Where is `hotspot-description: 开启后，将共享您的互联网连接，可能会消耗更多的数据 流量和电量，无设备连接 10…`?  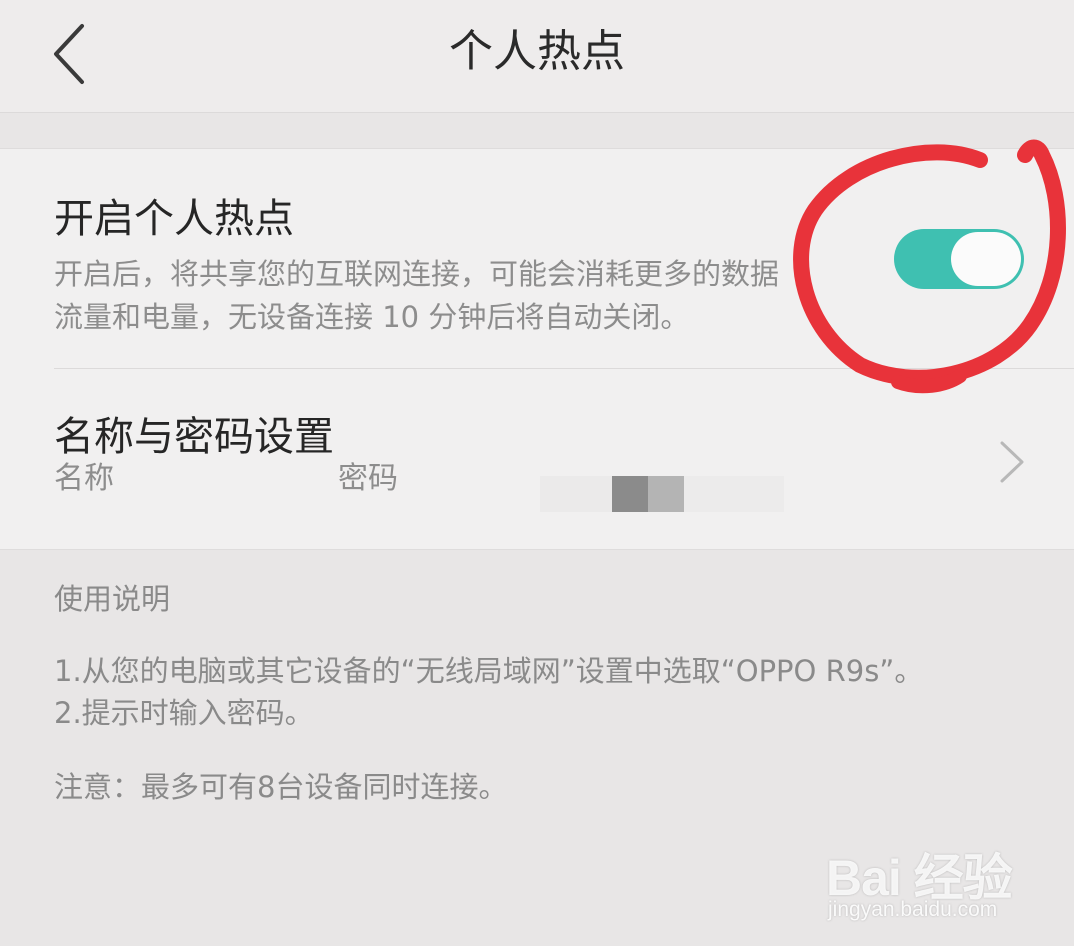 hotspot-description: 开启后，将共享您的互联网连接，可能会消耗更多的数据 流量和电量，无设备连接 10… is located at coordinates (469, 296).